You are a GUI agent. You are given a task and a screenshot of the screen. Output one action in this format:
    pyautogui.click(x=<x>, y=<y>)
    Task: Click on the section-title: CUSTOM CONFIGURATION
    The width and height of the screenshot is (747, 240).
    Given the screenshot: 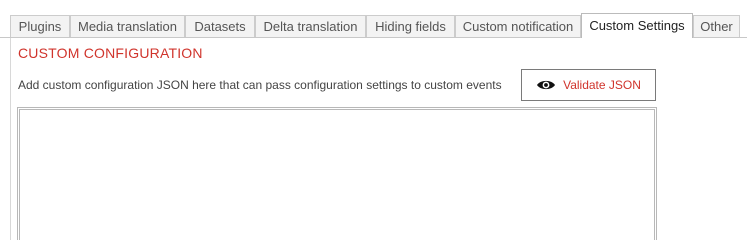 What is the action you would take?
    pyautogui.click(x=110, y=53)
    